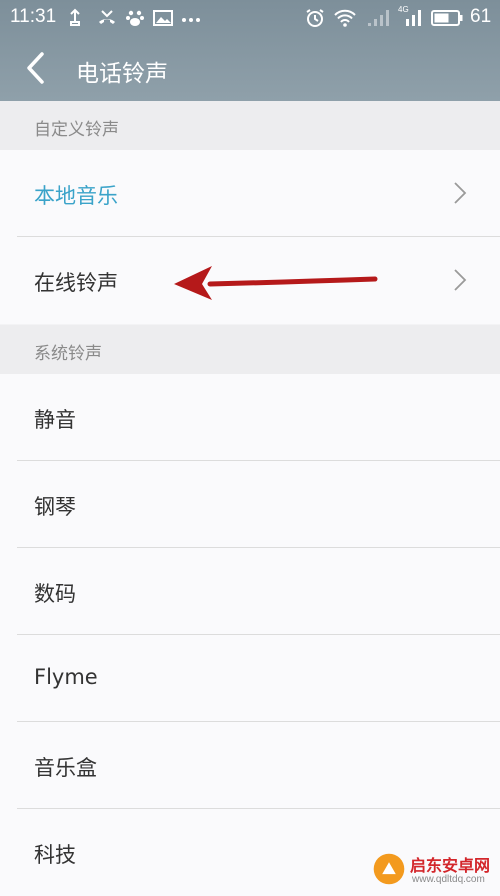 The image size is (500, 896). Describe the element at coordinates (37, 68) in the screenshot. I see `back-button` at that location.